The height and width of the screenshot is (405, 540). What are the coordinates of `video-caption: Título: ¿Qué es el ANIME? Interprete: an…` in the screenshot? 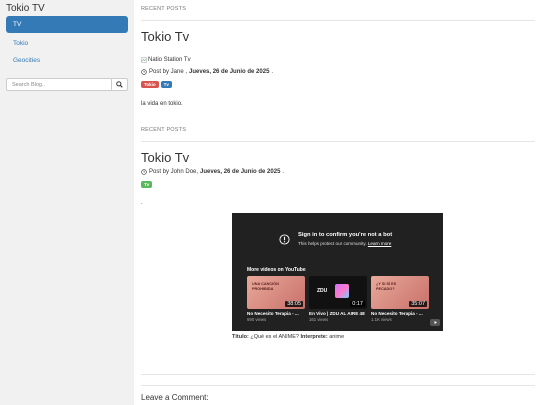 It's located at (288, 337).